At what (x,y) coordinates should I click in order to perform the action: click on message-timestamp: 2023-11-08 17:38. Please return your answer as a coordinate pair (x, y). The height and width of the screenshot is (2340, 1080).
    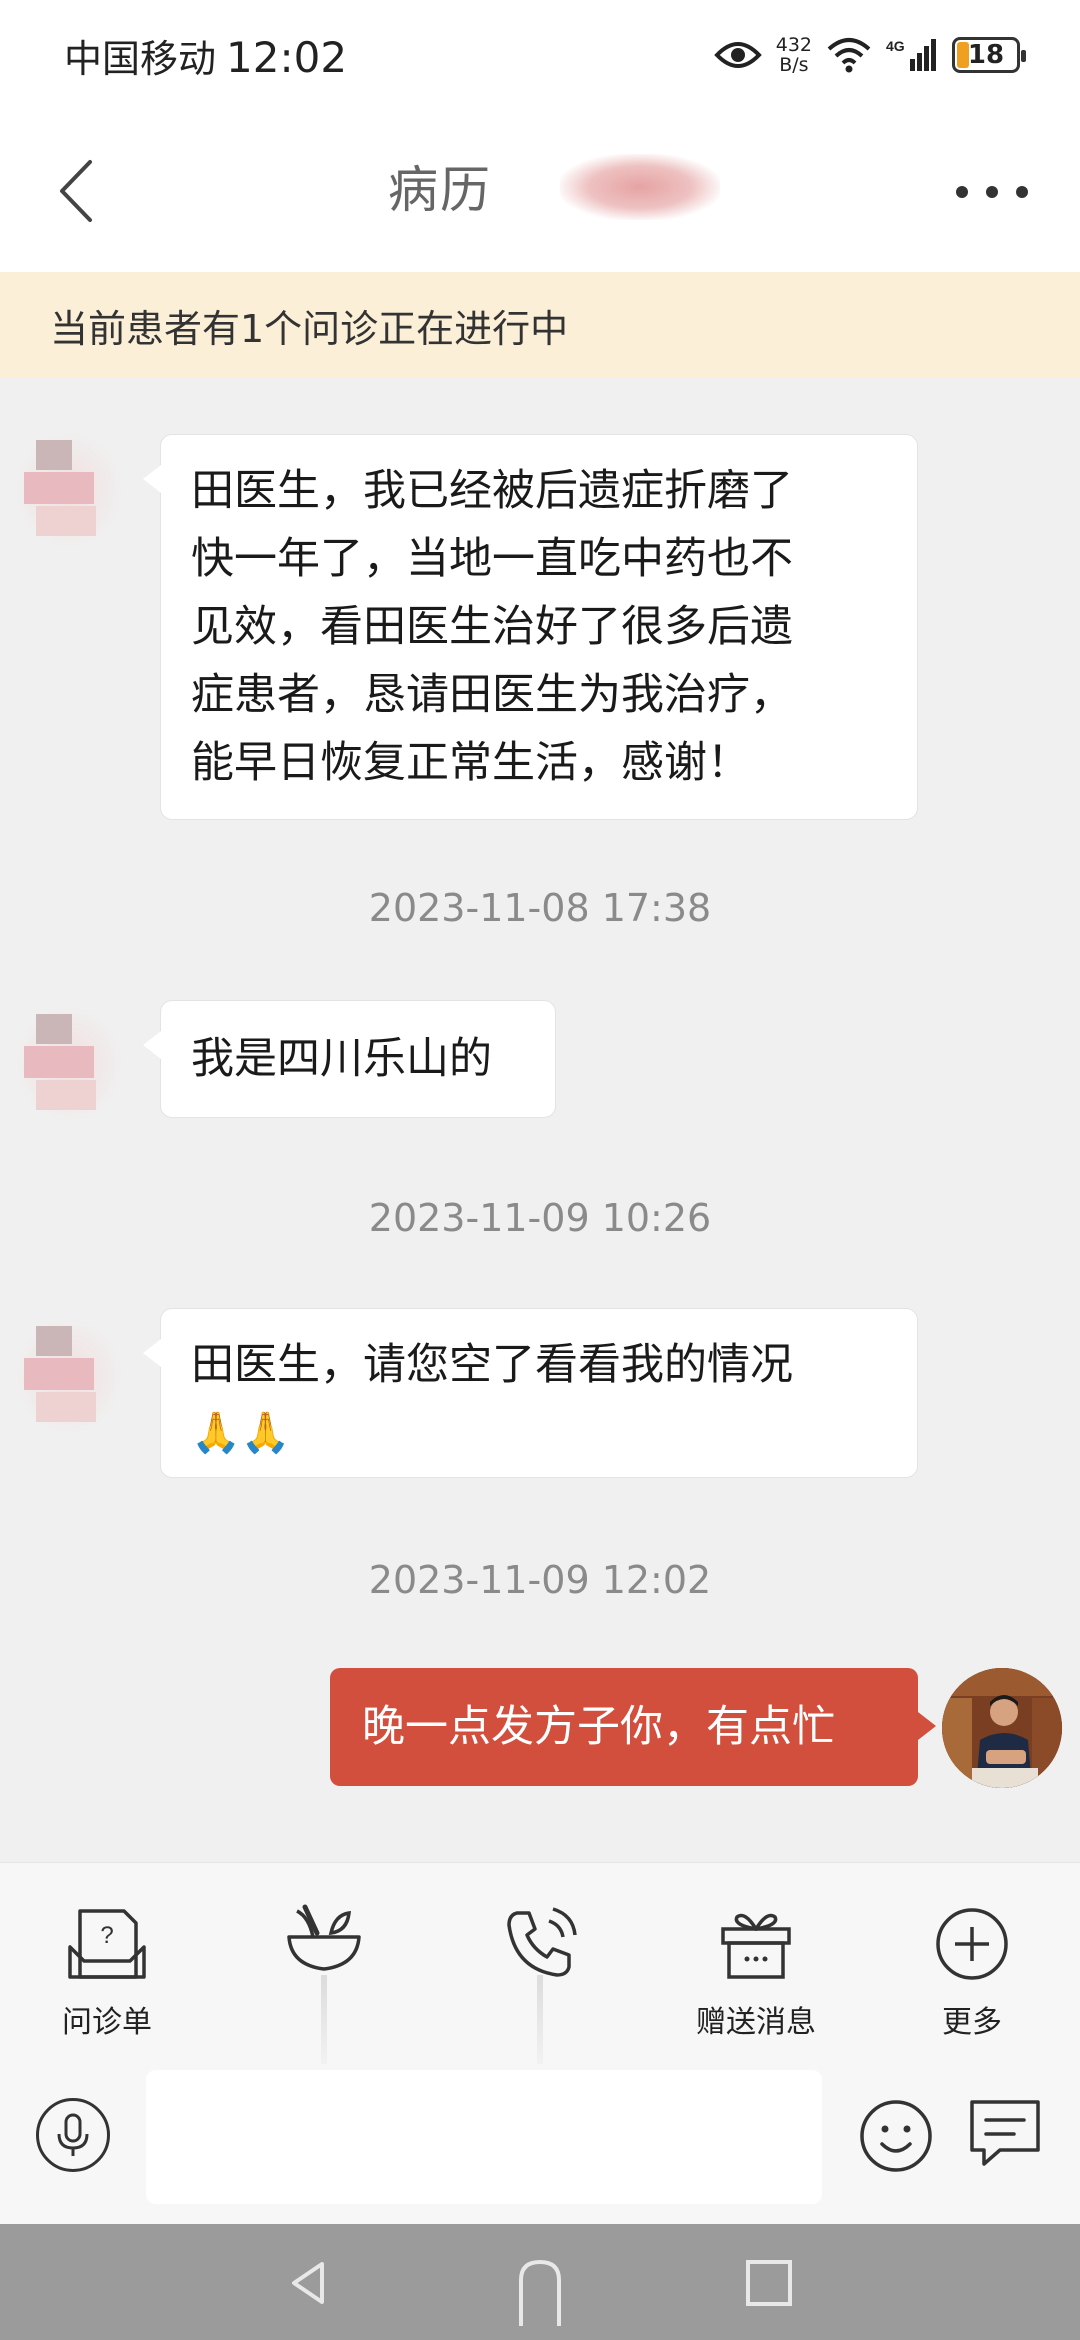
    Looking at the image, I should click on (540, 908).